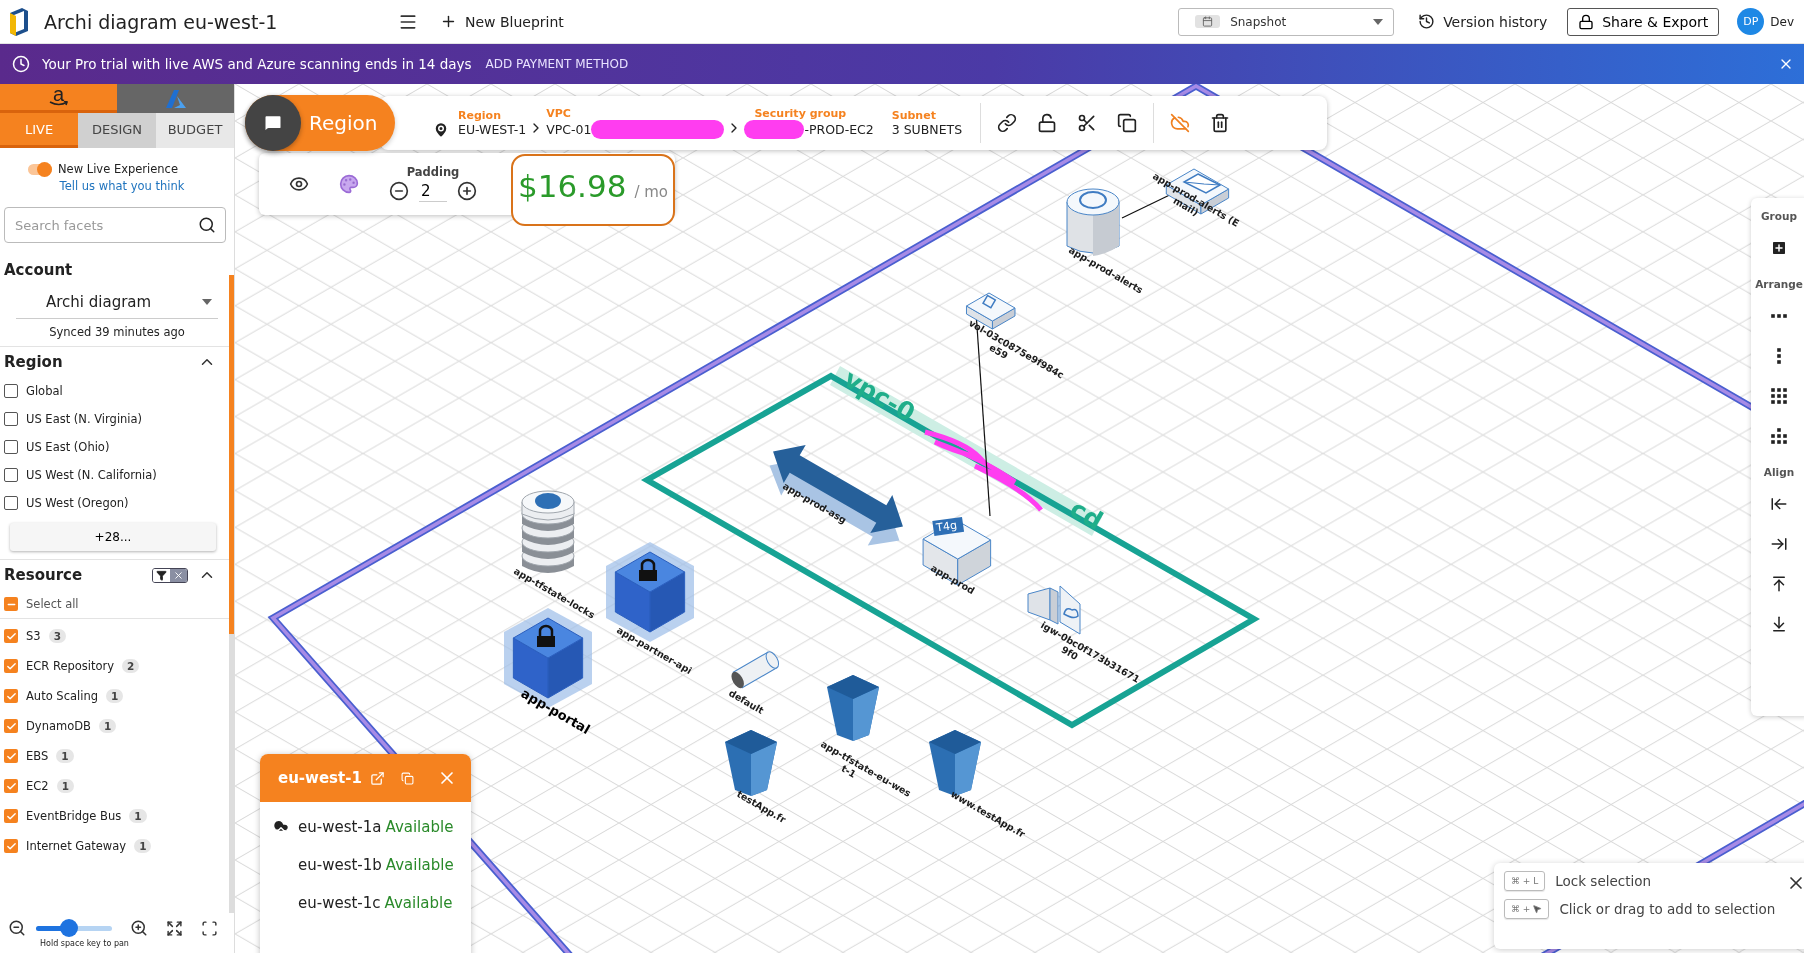 The height and width of the screenshot is (953, 1804). What do you see at coordinates (448, 21) in the screenshot?
I see `plus-icon` at bounding box center [448, 21].